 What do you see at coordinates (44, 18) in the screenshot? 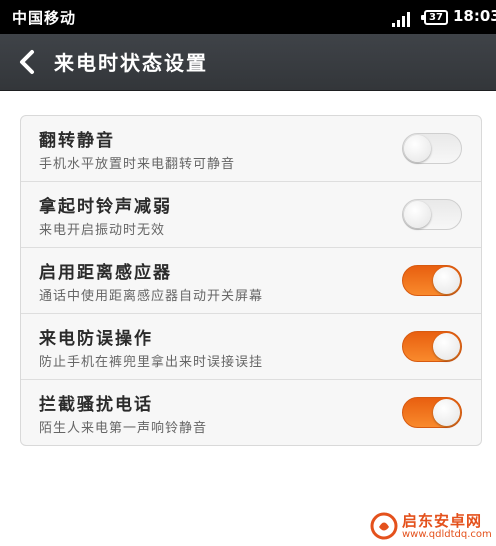
I see `carrier-name: 中国移动` at bounding box center [44, 18].